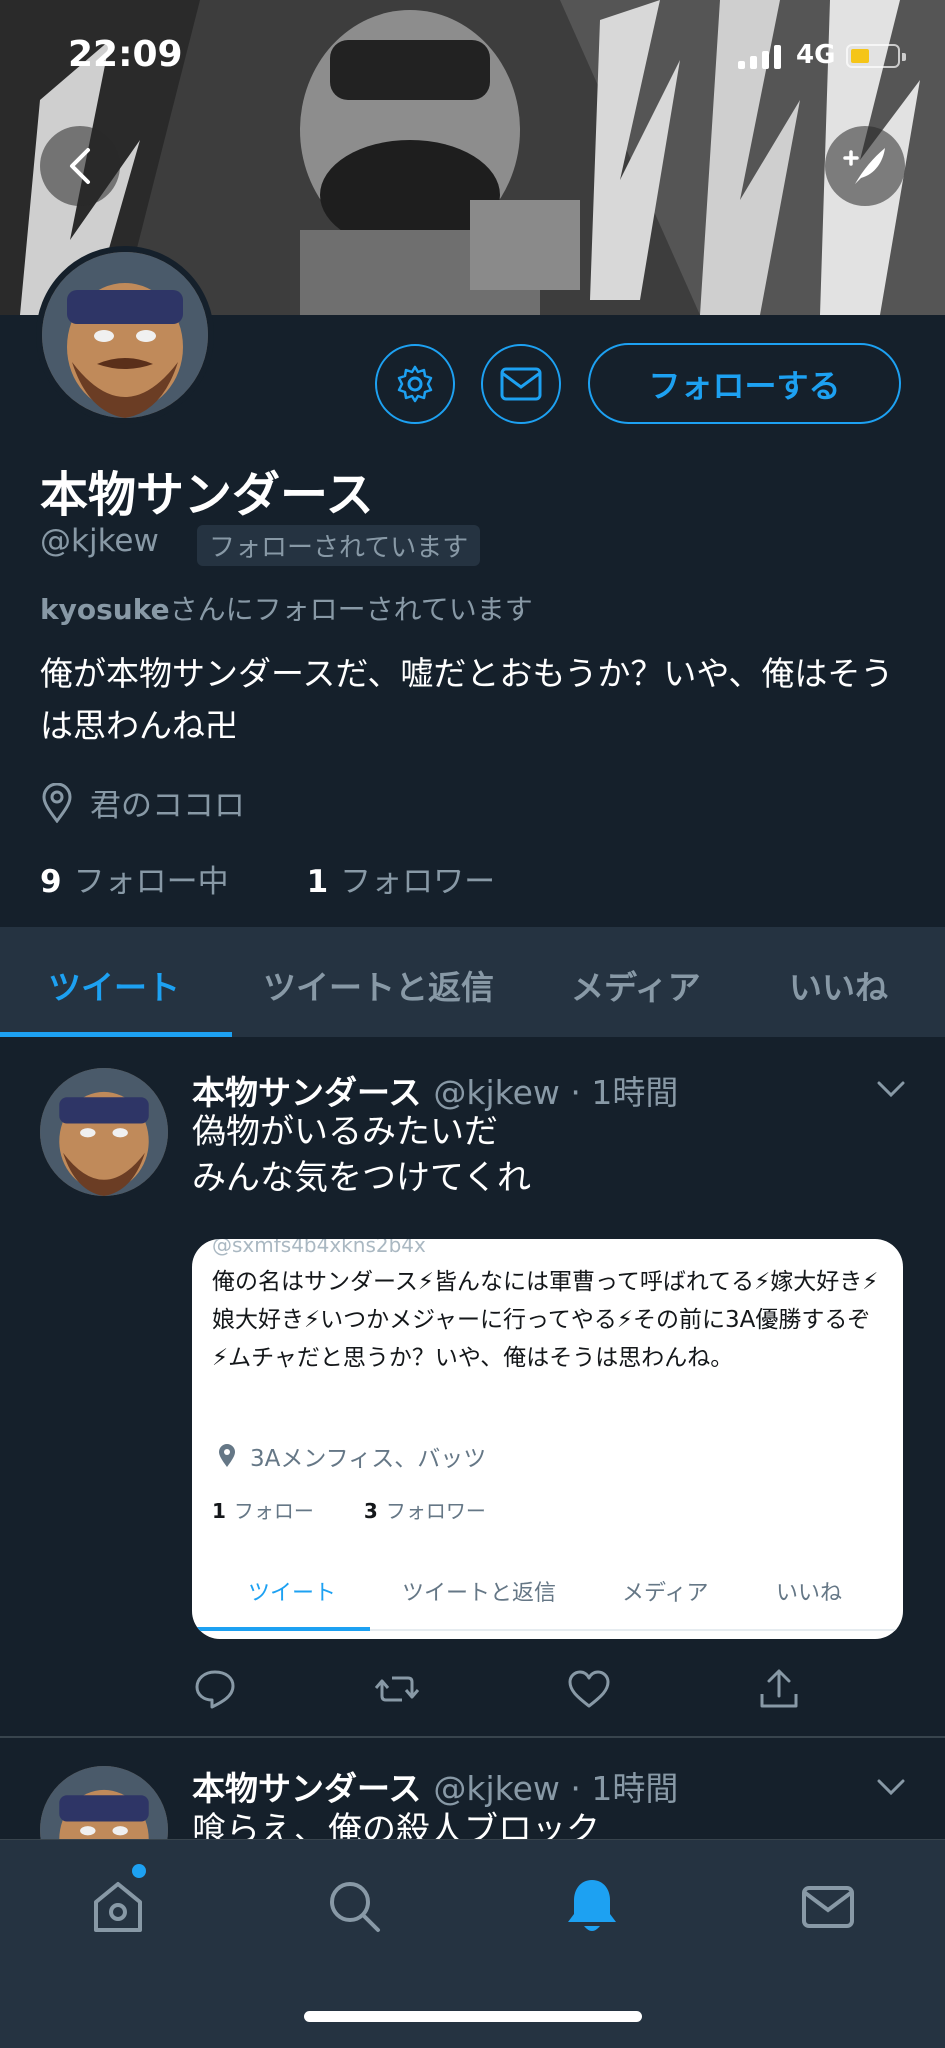 The image size is (945, 2048). What do you see at coordinates (816, 55) in the screenshot?
I see `network-type: 4G` at bounding box center [816, 55].